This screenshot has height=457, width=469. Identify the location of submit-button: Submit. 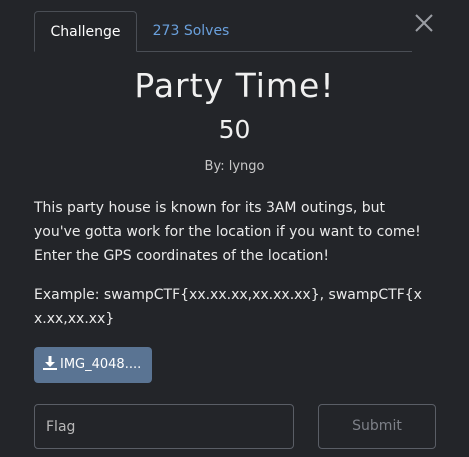
(377, 426).